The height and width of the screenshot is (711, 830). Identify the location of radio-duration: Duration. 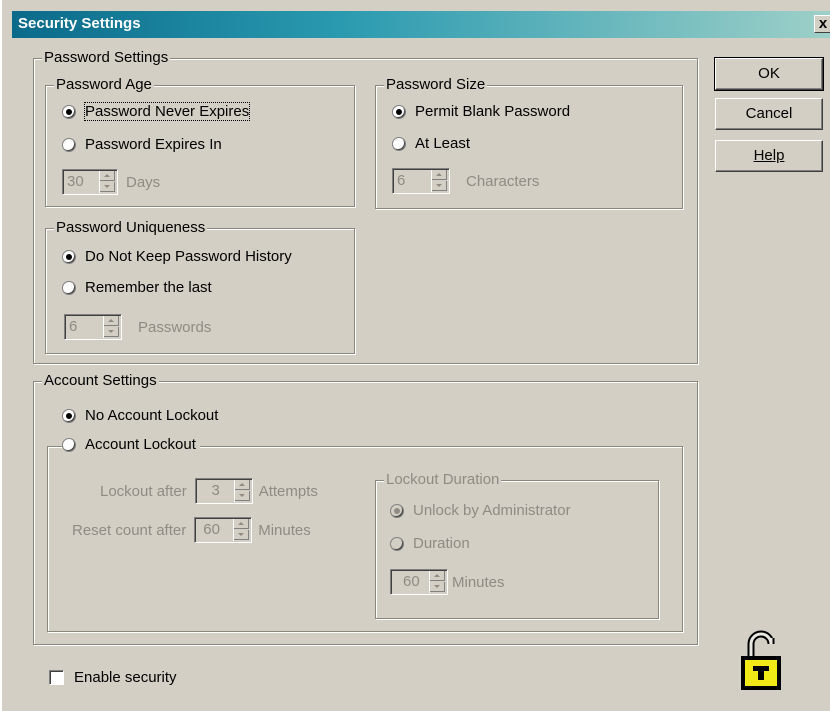
(430, 543).